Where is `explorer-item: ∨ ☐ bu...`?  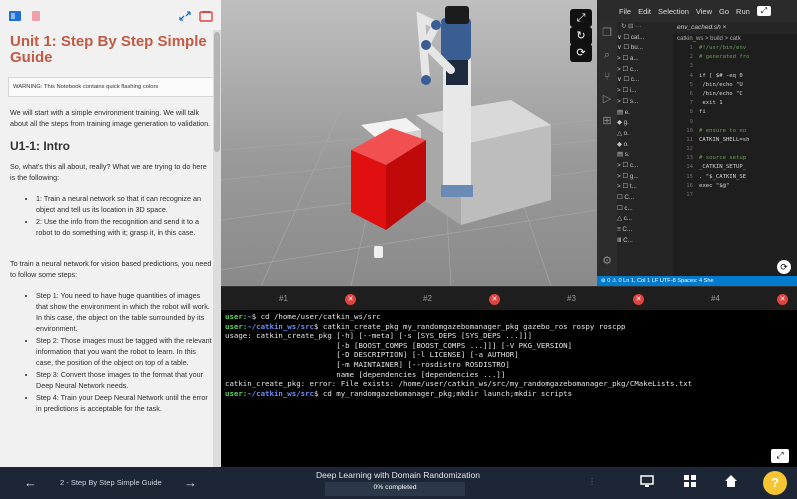 explorer-item: ∨ ☐ bu... is located at coordinates (645, 48).